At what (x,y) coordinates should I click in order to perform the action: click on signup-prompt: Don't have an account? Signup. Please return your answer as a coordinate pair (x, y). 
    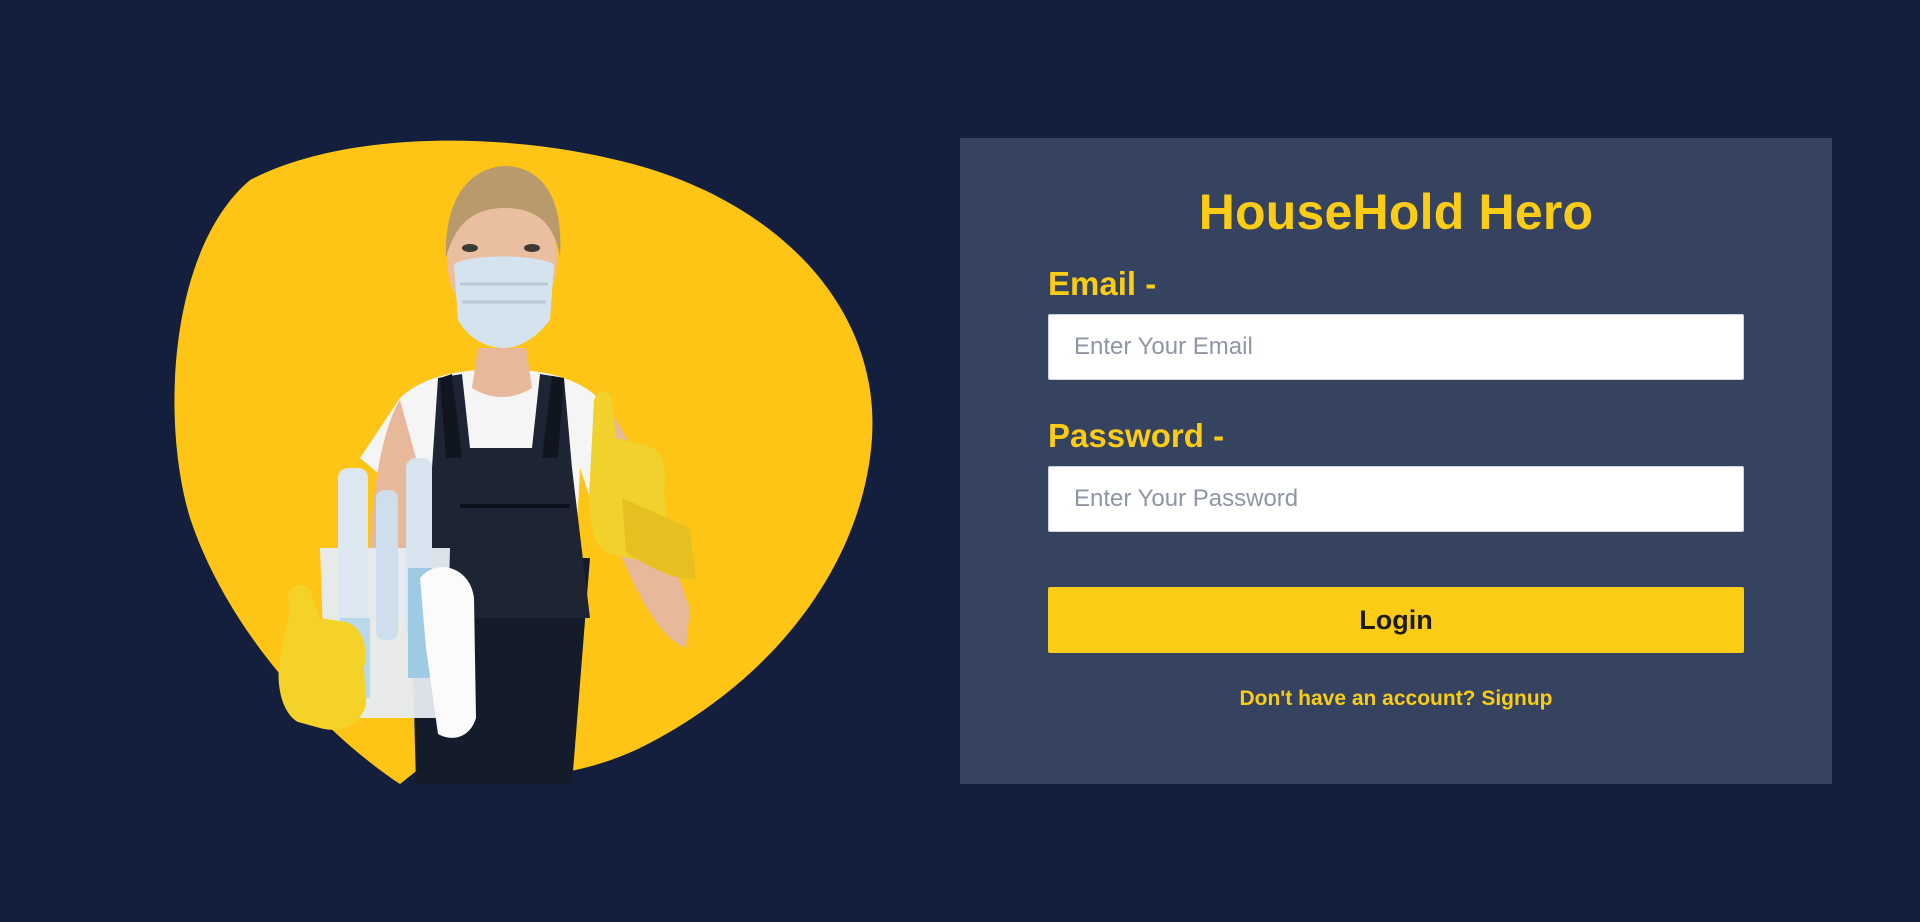
    Looking at the image, I should click on (1396, 699).